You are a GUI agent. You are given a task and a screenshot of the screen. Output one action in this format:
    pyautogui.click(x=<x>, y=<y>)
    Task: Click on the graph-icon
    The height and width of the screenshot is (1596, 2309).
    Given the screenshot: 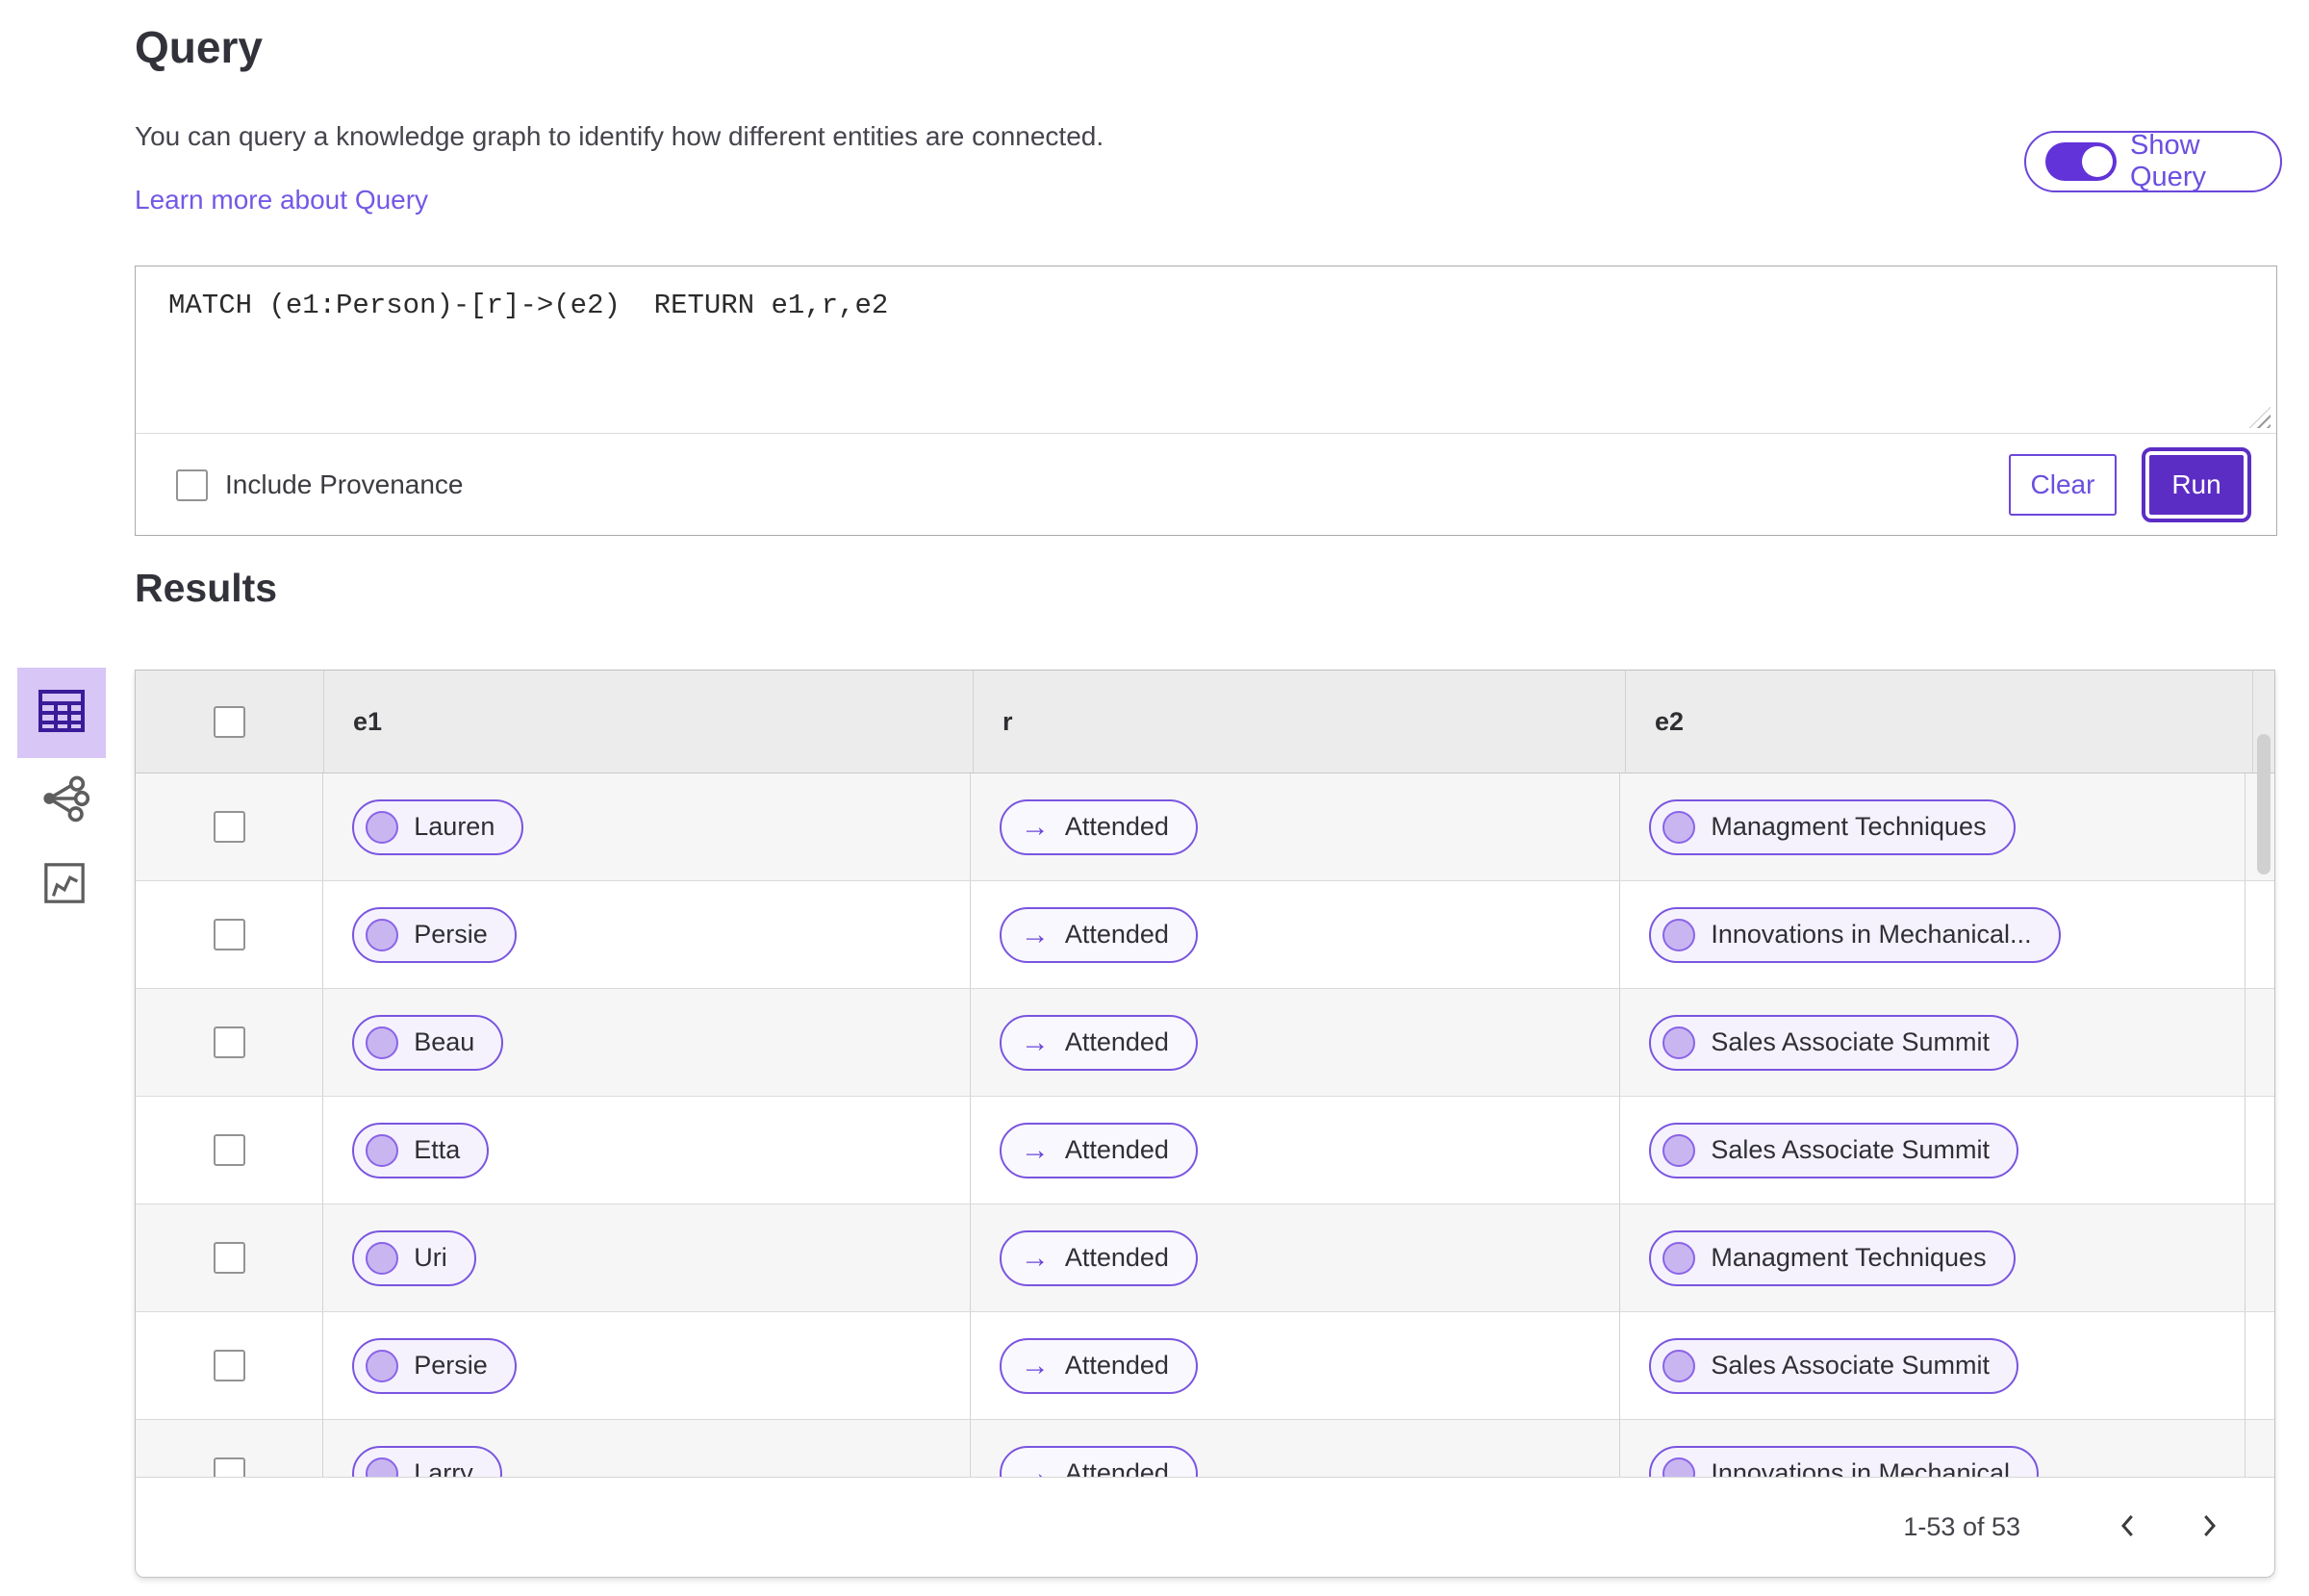 What is the action you would take?
    pyautogui.click(x=64, y=800)
    